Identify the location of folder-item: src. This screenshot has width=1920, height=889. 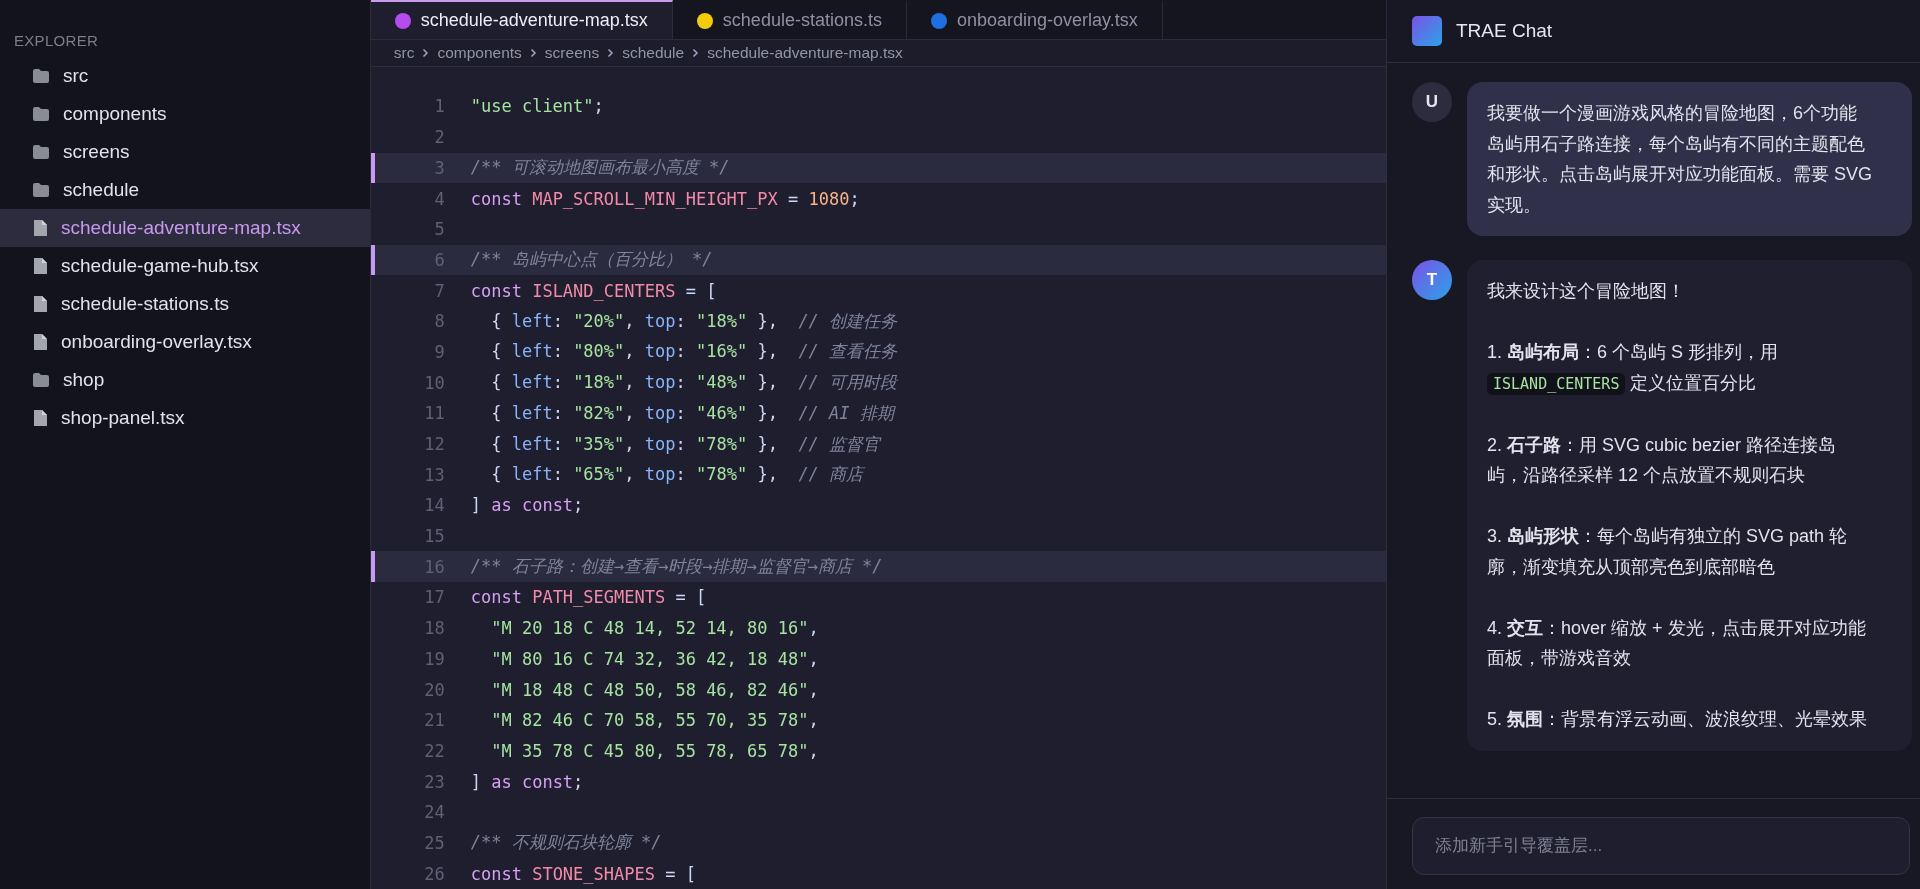
(185, 76).